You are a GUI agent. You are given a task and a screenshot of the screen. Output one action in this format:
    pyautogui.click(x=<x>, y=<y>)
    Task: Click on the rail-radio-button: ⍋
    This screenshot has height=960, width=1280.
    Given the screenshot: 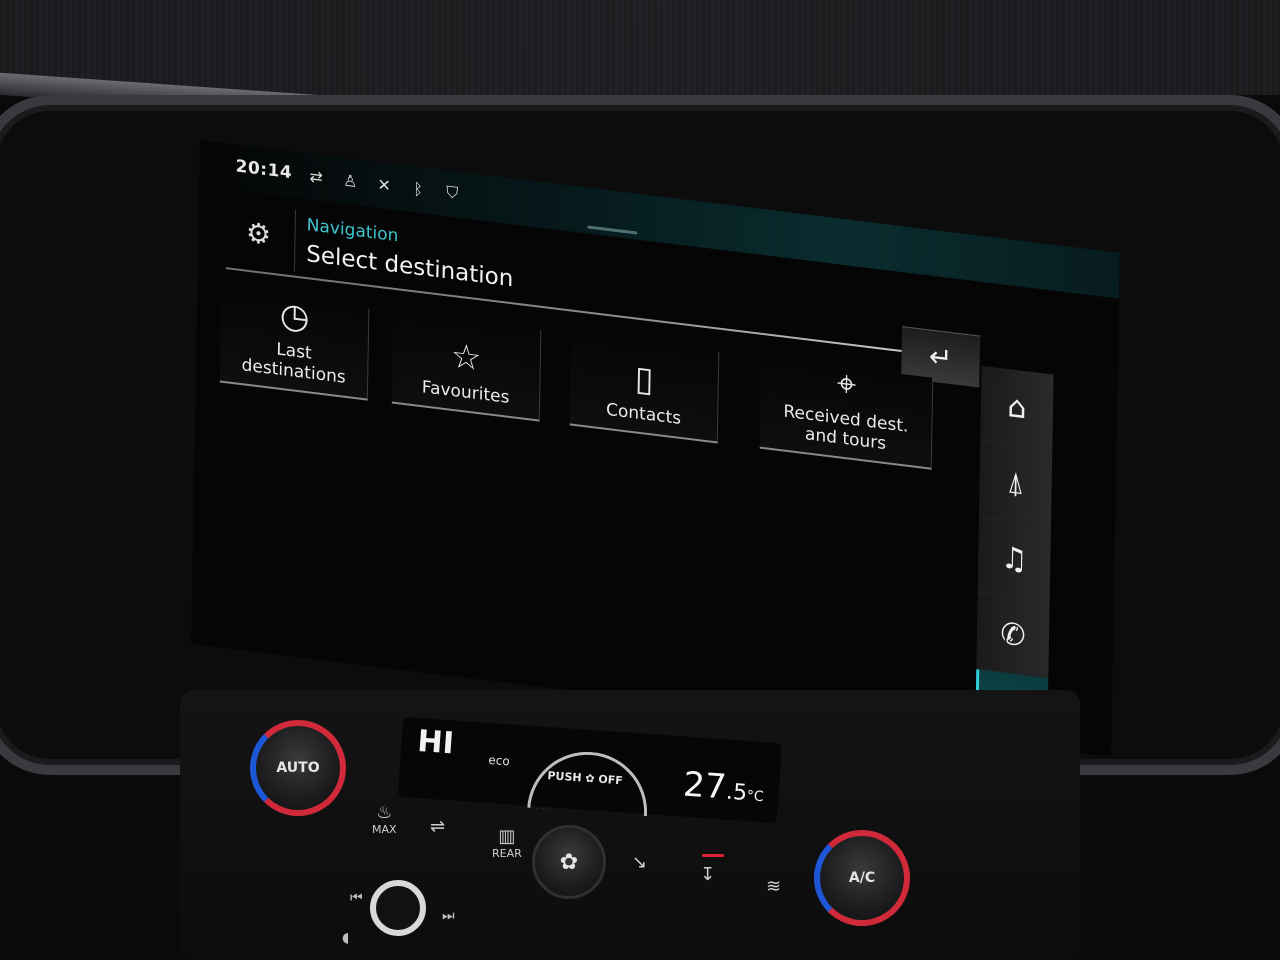 What is the action you would take?
    pyautogui.click(x=1015, y=484)
    